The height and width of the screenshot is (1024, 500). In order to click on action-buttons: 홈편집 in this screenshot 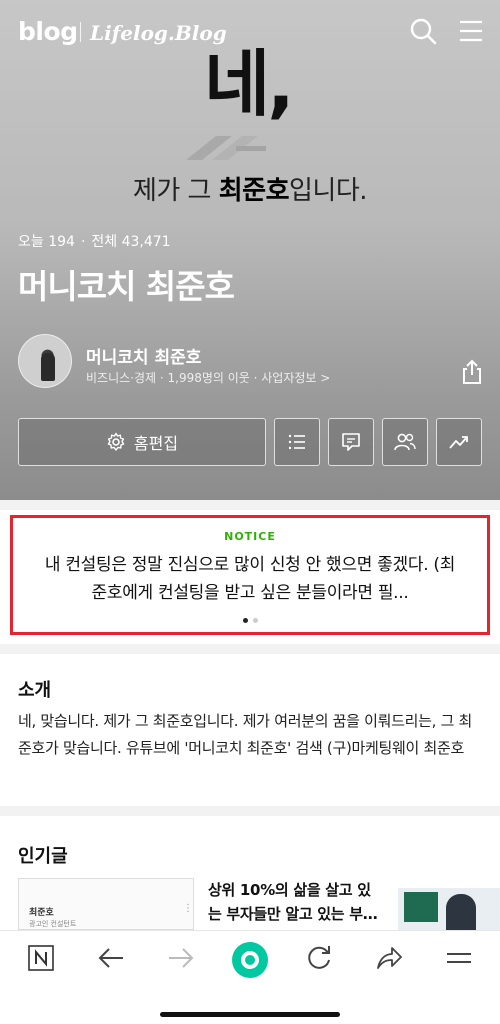, I will do `click(250, 442)`.